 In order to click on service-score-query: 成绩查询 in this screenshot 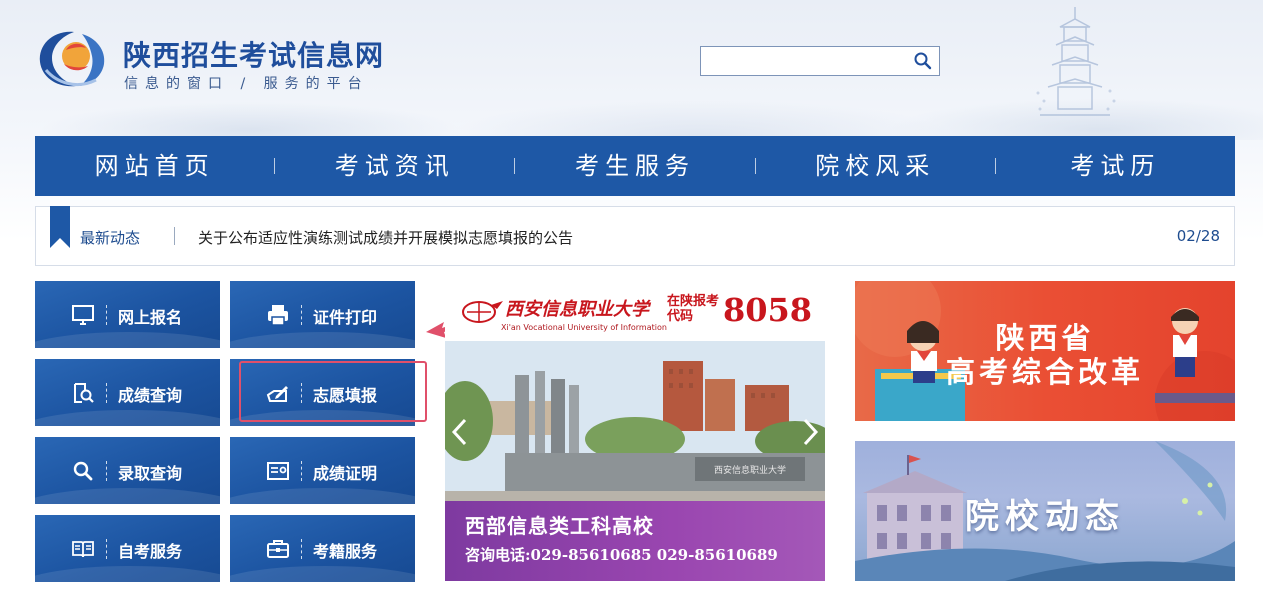, I will do `click(127, 392)`.